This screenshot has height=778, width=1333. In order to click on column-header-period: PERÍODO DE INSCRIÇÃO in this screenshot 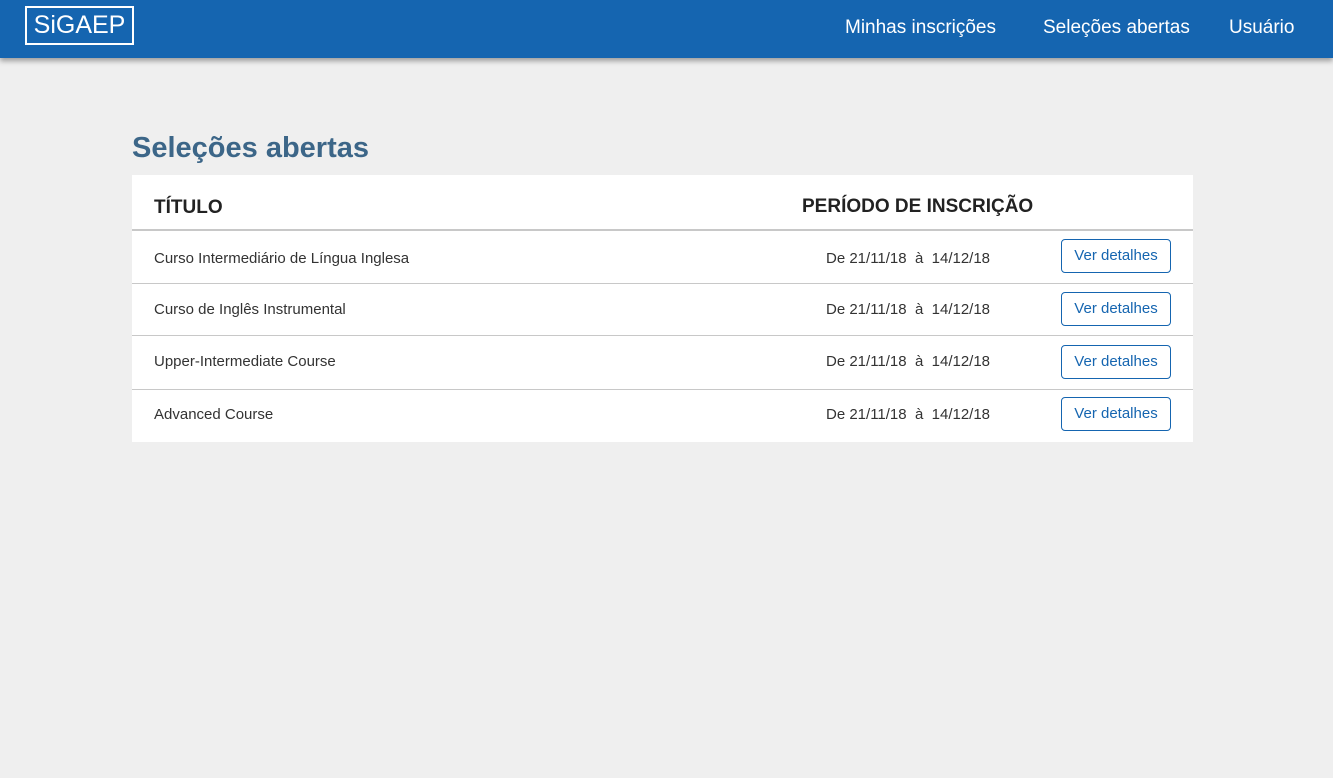, I will do `click(918, 206)`.